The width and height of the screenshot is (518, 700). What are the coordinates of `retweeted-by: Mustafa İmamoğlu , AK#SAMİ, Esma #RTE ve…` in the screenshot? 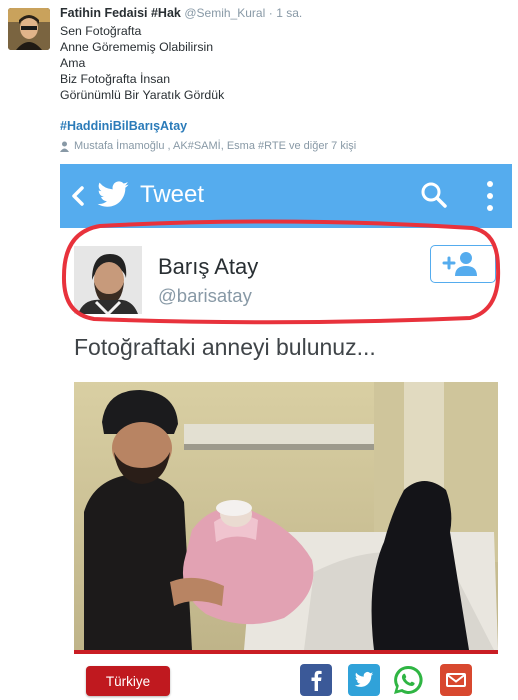 It's located at (208, 146).